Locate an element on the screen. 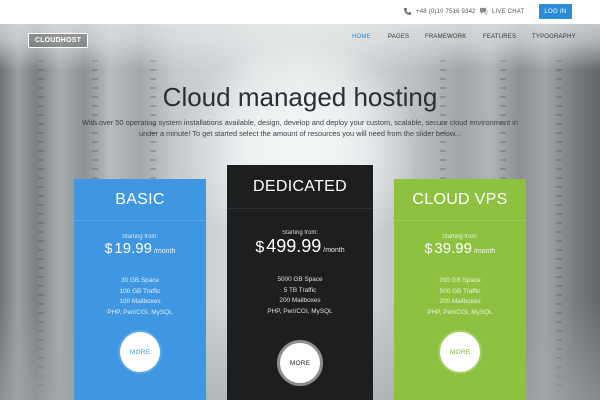 Image resolution: width=600 pixels, height=400 pixels. feature-item: 100 GB Traffic is located at coordinates (140, 291).